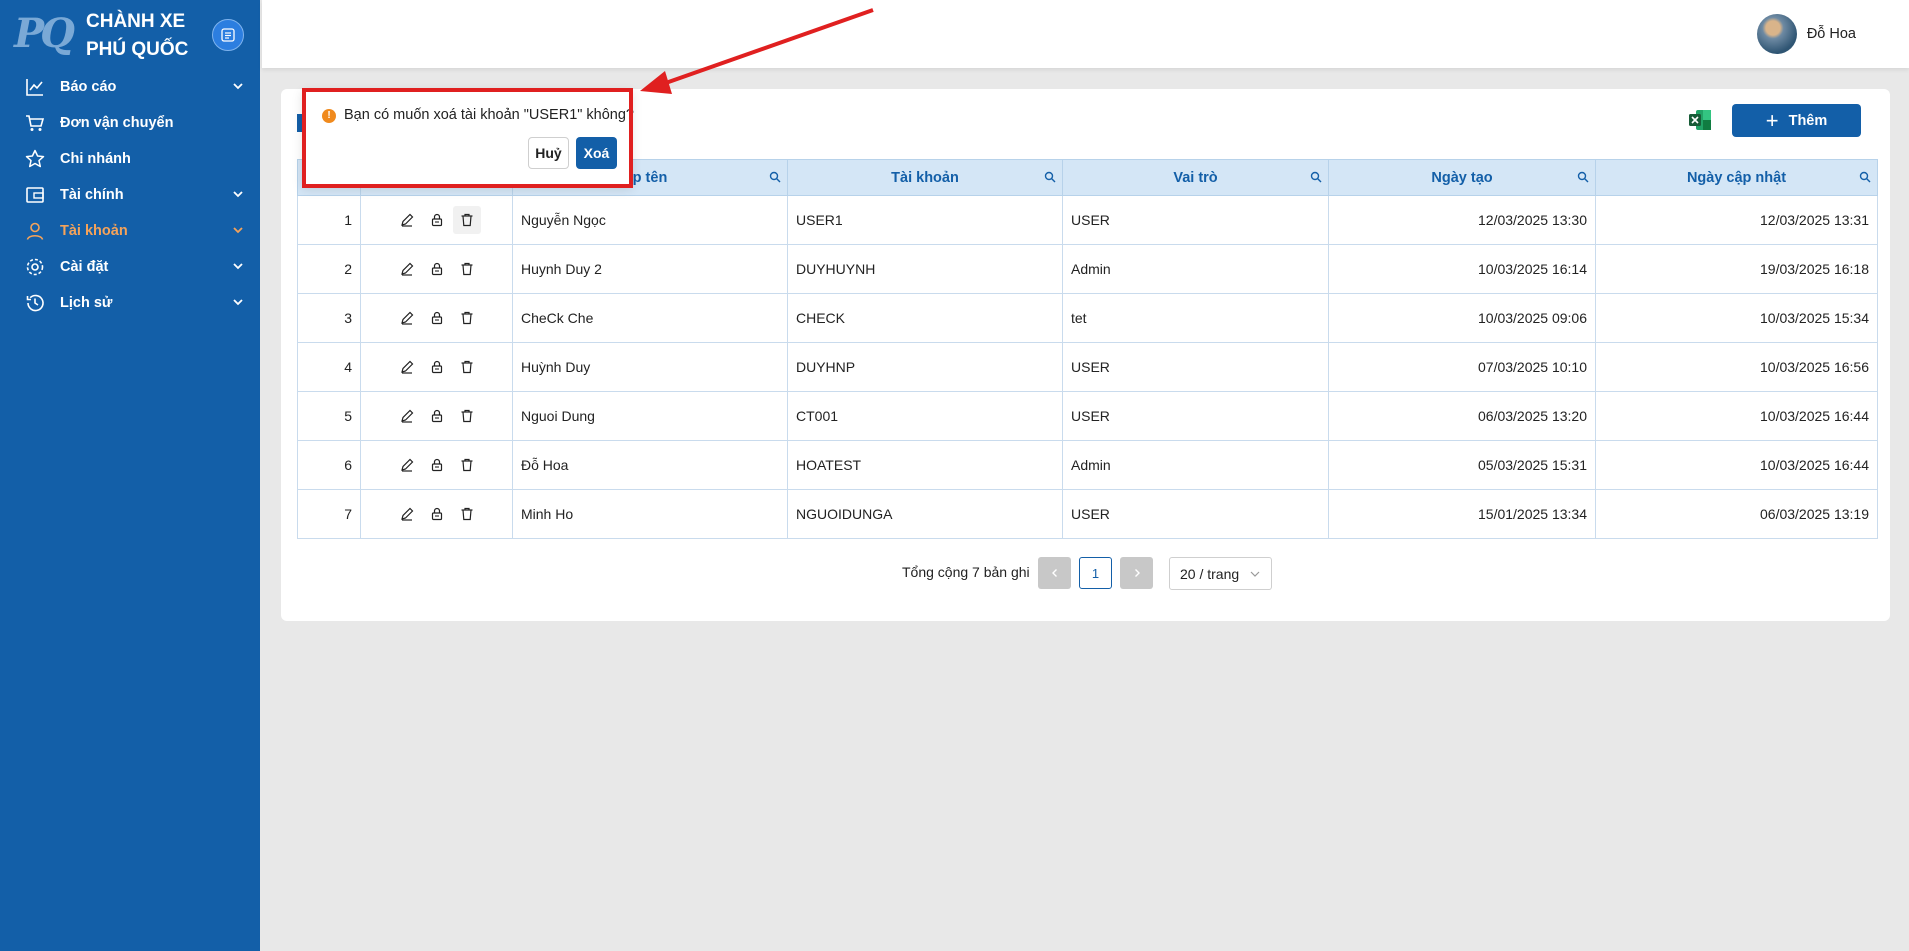 The height and width of the screenshot is (951, 1909). I want to click on cell-tai-khoan: NGUOIDUNGA, so click(925, 514).